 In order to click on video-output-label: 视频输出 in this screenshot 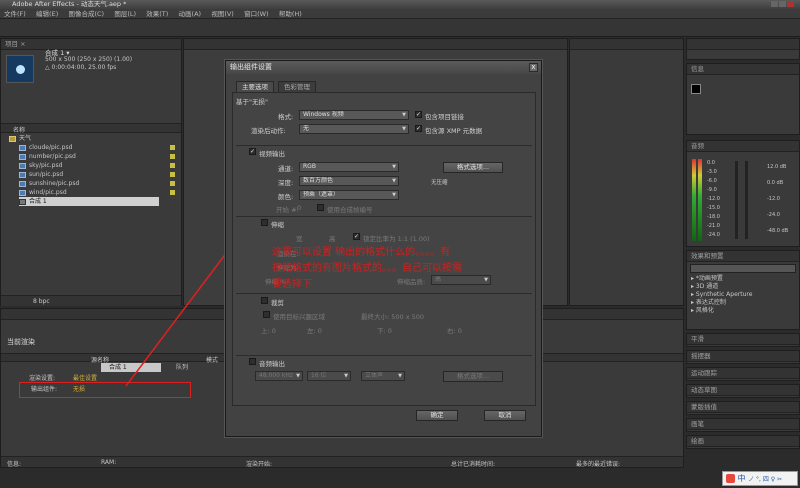, I will do `click(272, 154)`.